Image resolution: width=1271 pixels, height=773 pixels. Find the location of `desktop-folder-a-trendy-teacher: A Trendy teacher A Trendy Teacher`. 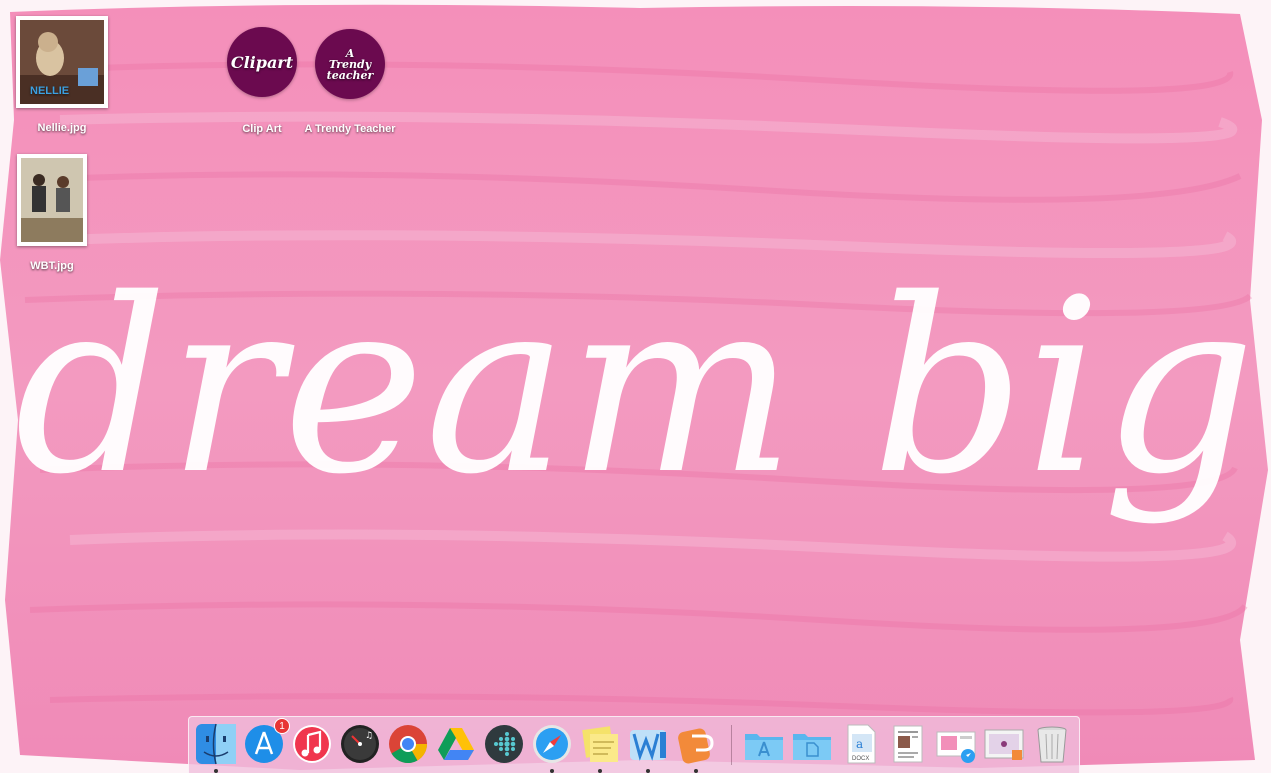

desktop-folder-a-trendy-teacher: A Trendy teacher A Trendy Teacher is located at coordinates (350, 82).